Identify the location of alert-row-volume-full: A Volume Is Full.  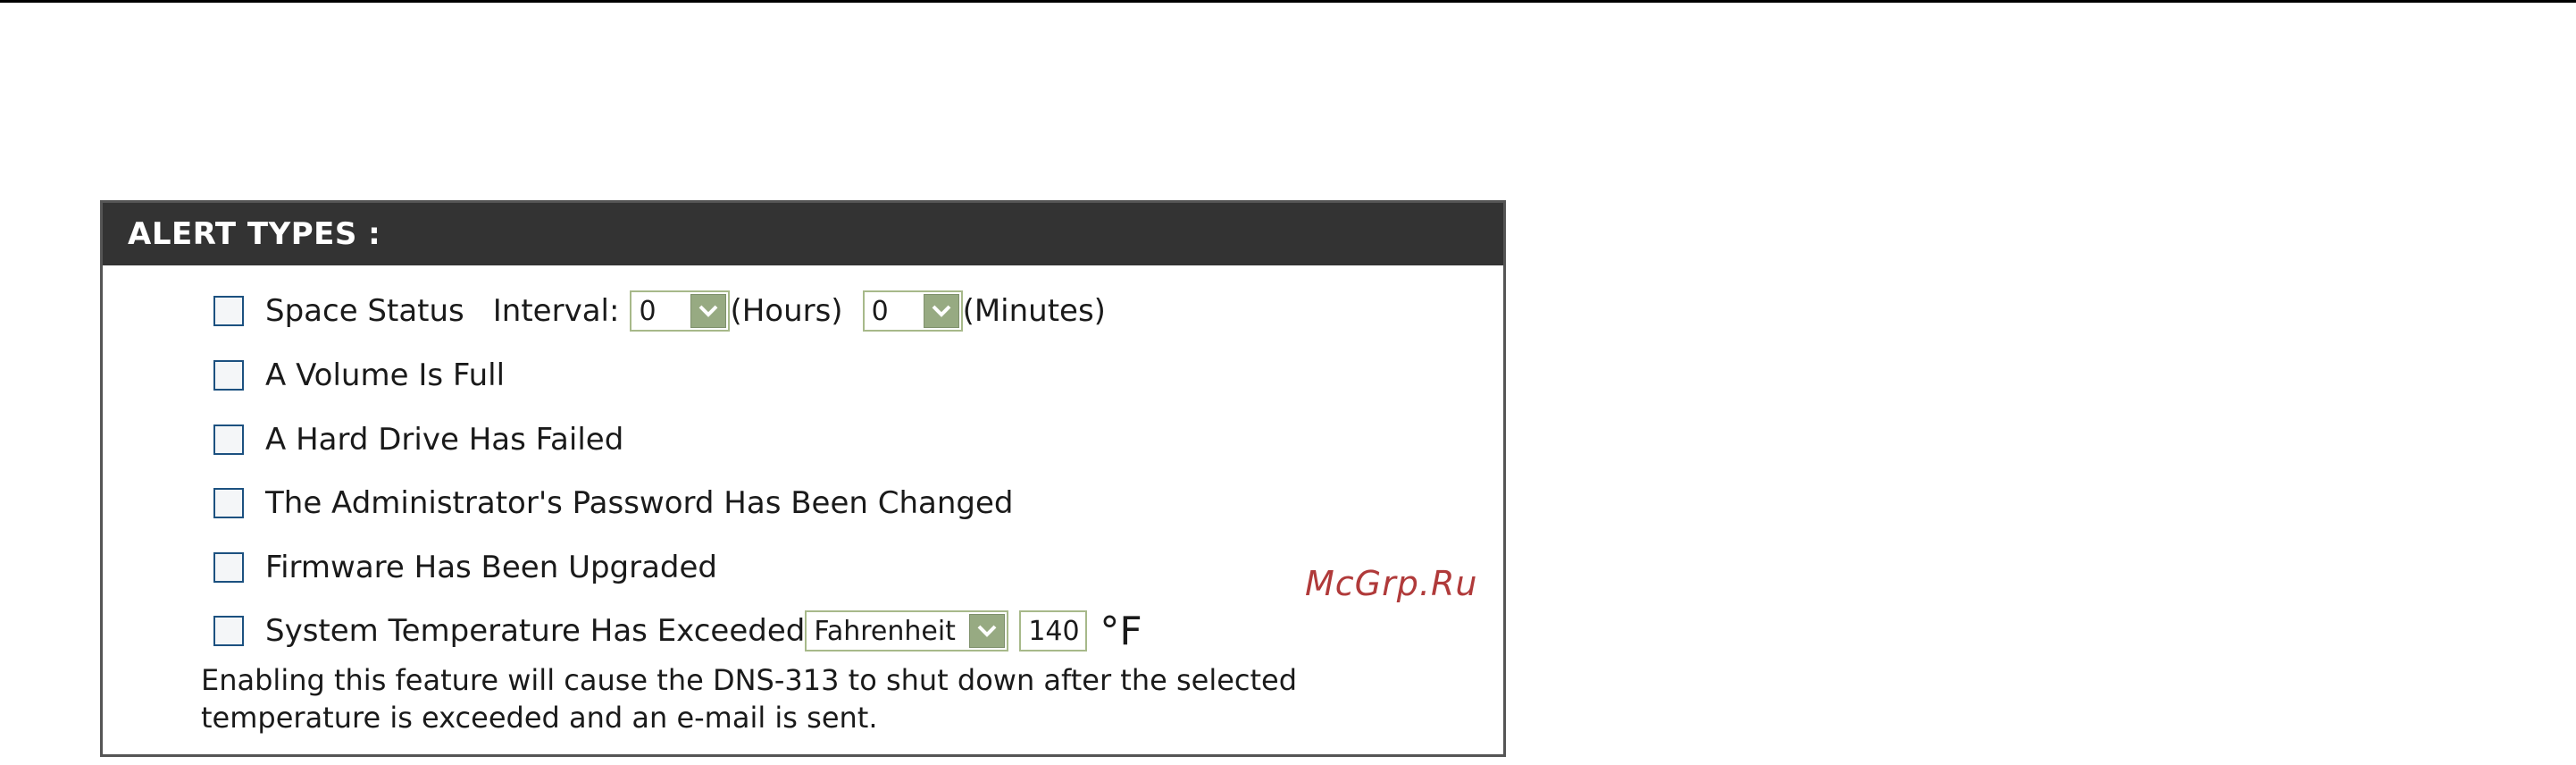
(359, 375).